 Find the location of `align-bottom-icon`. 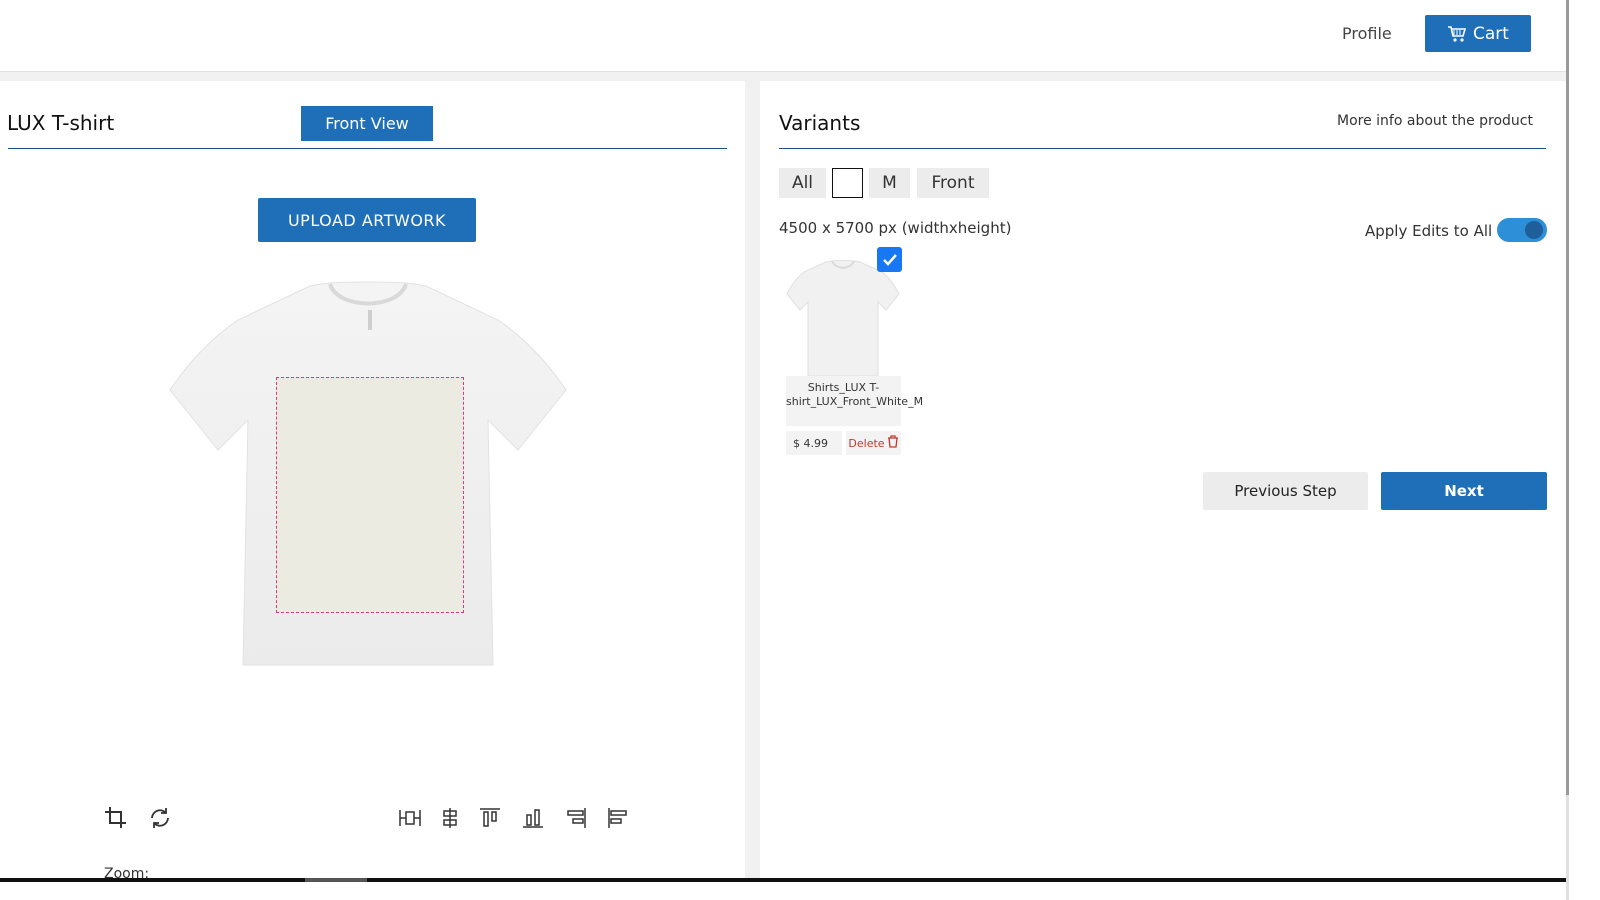

align-bottom-icon is located at coordinates (533, 818).